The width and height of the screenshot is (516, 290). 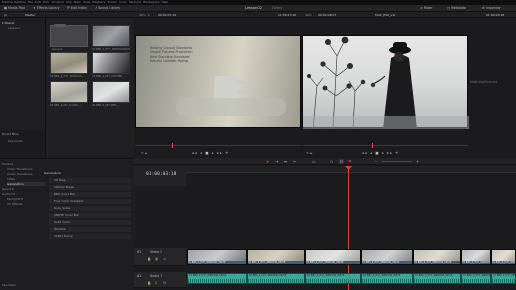 What do you see at coordinates (426, 8) in the screenshot?
I see `mixer-button: ≡ Mixer` at bounding box center [426, 8].